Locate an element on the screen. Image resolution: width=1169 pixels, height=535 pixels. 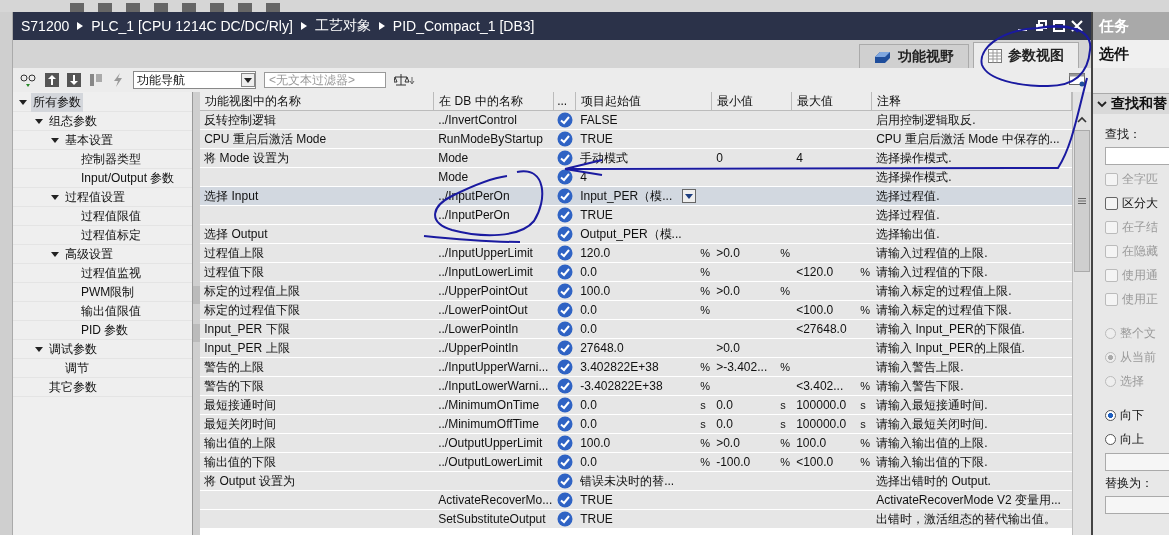
filter-field: <无文本过滤器> is located at coordinates (325, 80).